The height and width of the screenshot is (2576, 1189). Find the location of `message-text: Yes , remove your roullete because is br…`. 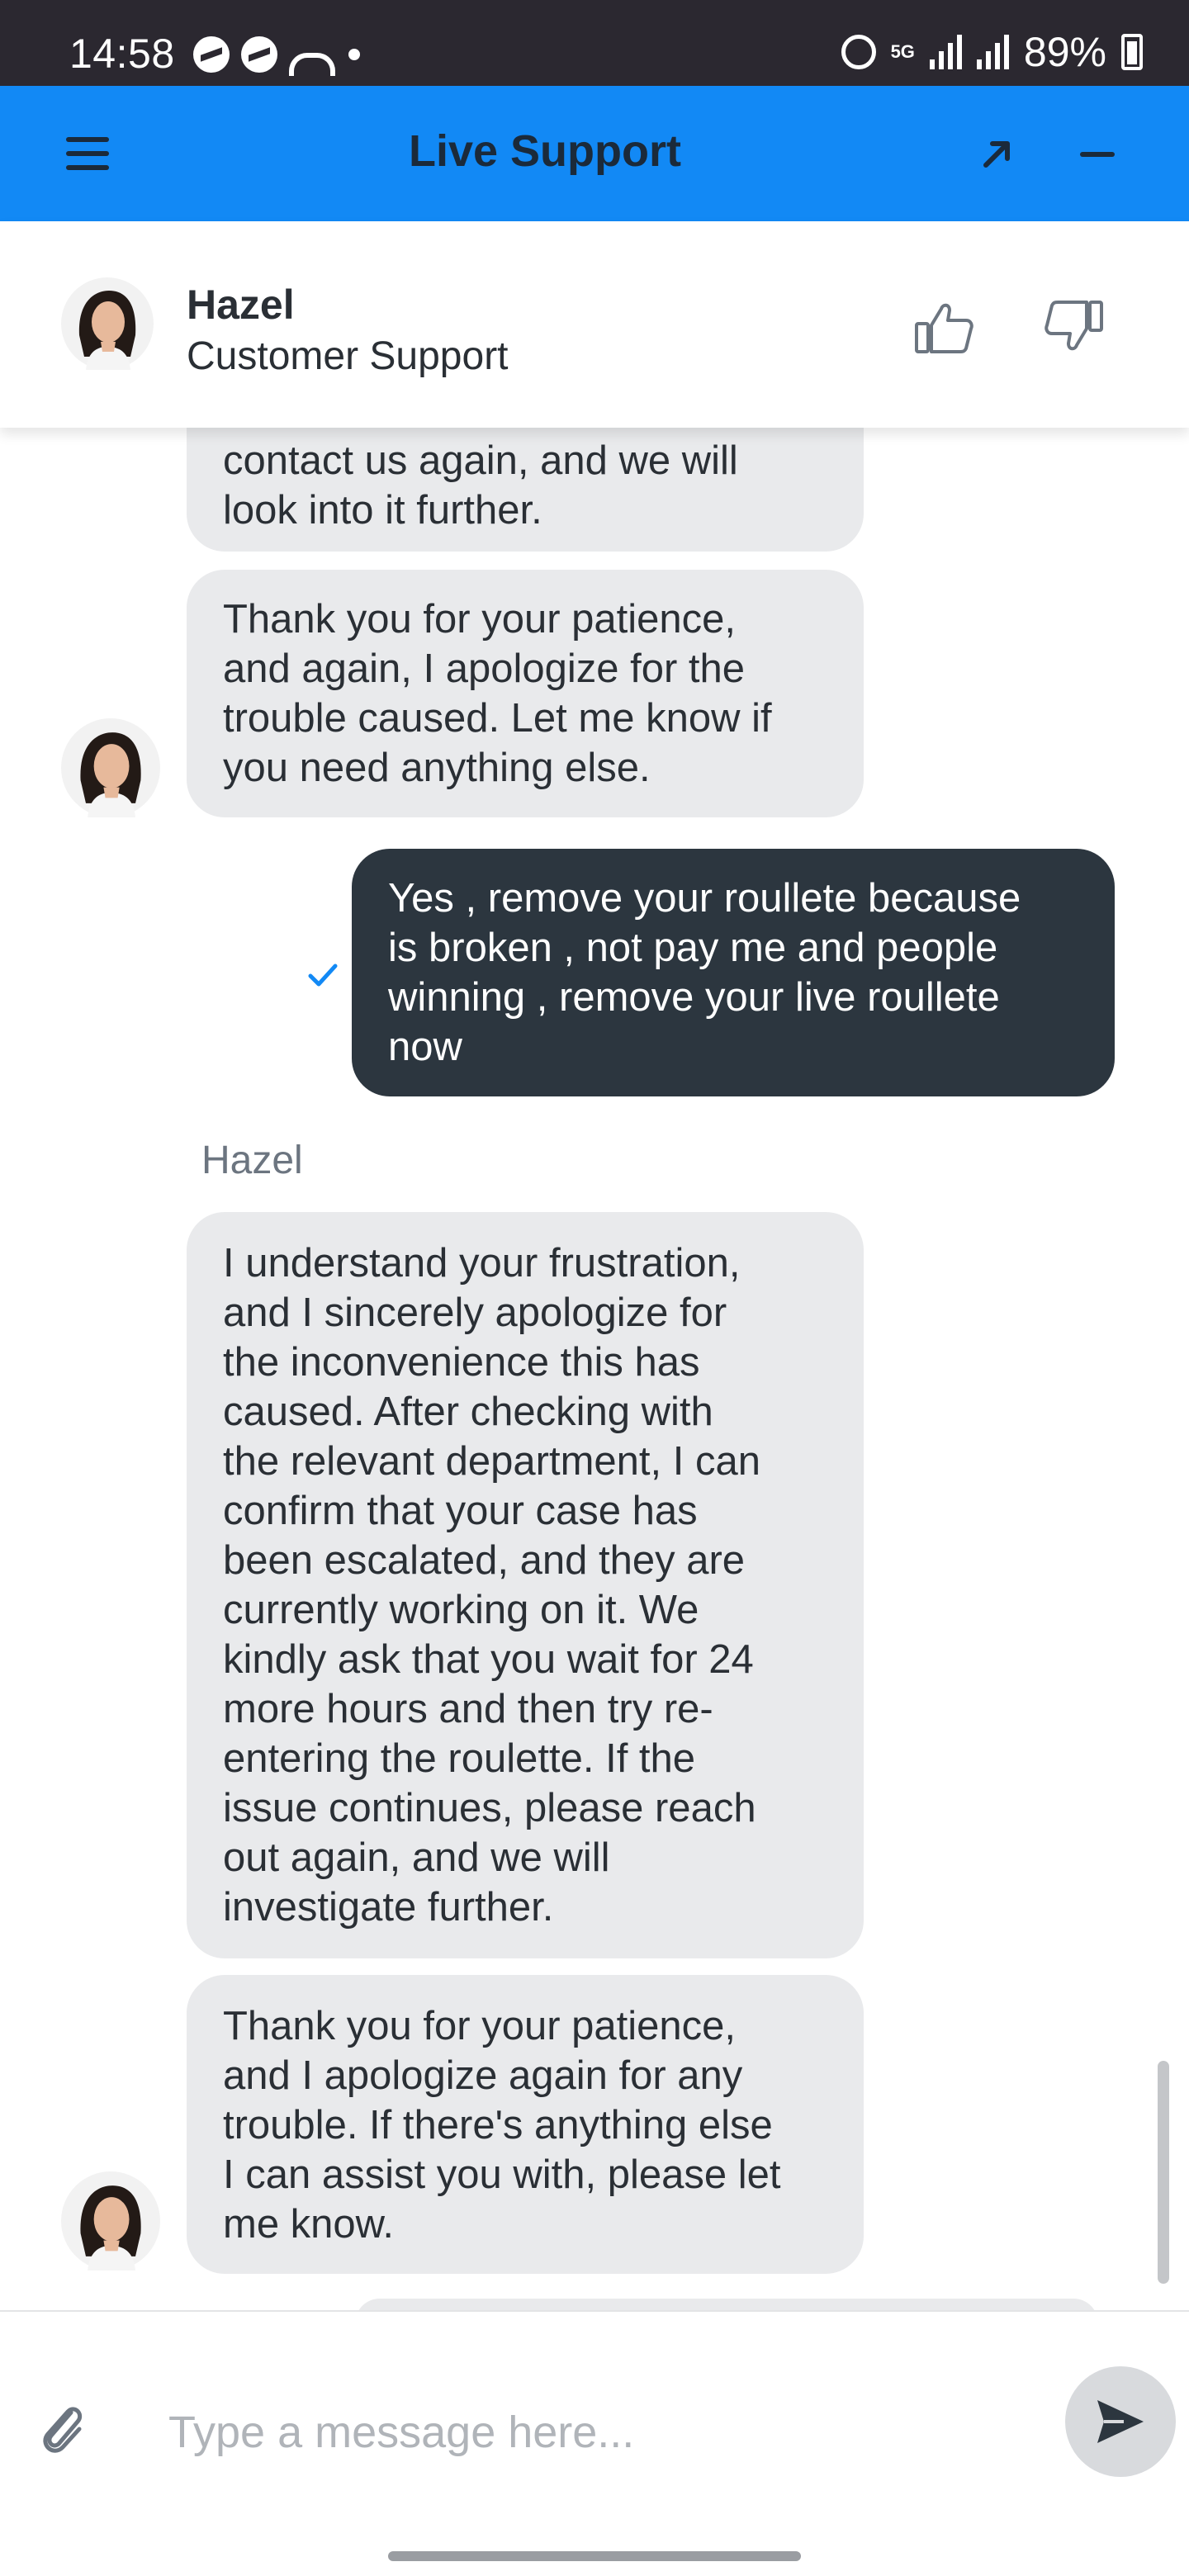

message-text: Yes , remove your roullete because is br… is located at coordinates (704, 972).